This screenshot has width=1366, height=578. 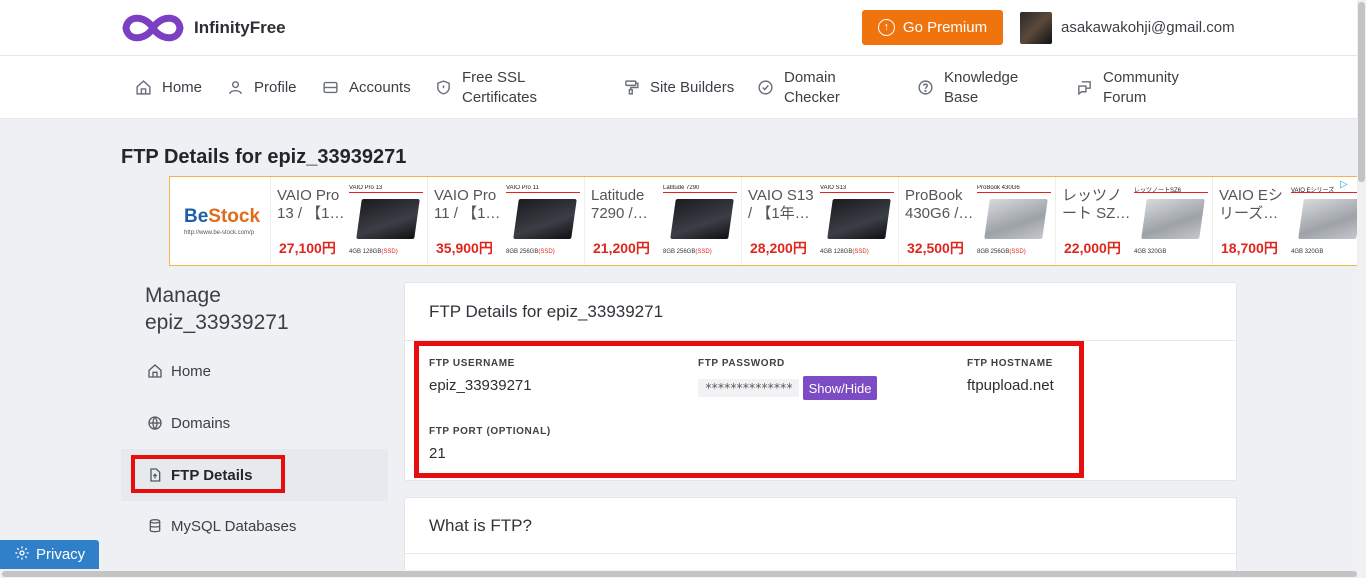 What do you see at coordinates (857, 189) in the screenshot?
I see `ad-product-model: VAIO S13` at bounding box center [857, 189].